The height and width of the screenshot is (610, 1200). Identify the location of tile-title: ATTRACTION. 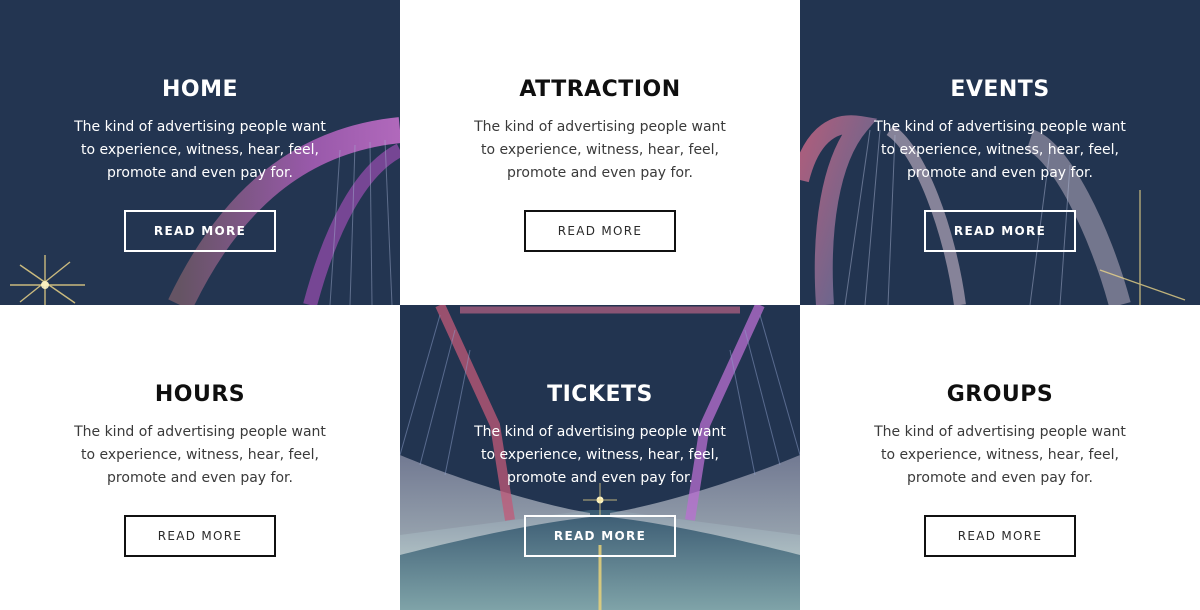
(600, 89).